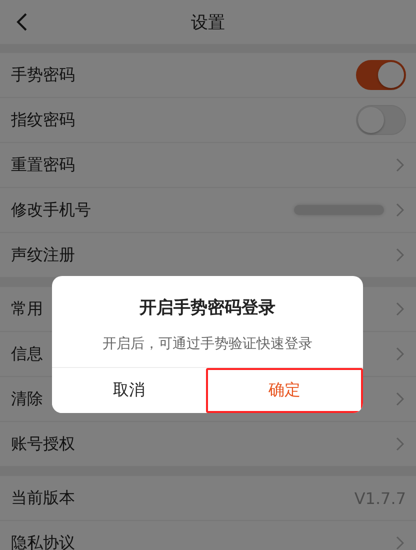 The image size is (416, 550). I want to click on row-label: 指纹密码, so click(43, 120).